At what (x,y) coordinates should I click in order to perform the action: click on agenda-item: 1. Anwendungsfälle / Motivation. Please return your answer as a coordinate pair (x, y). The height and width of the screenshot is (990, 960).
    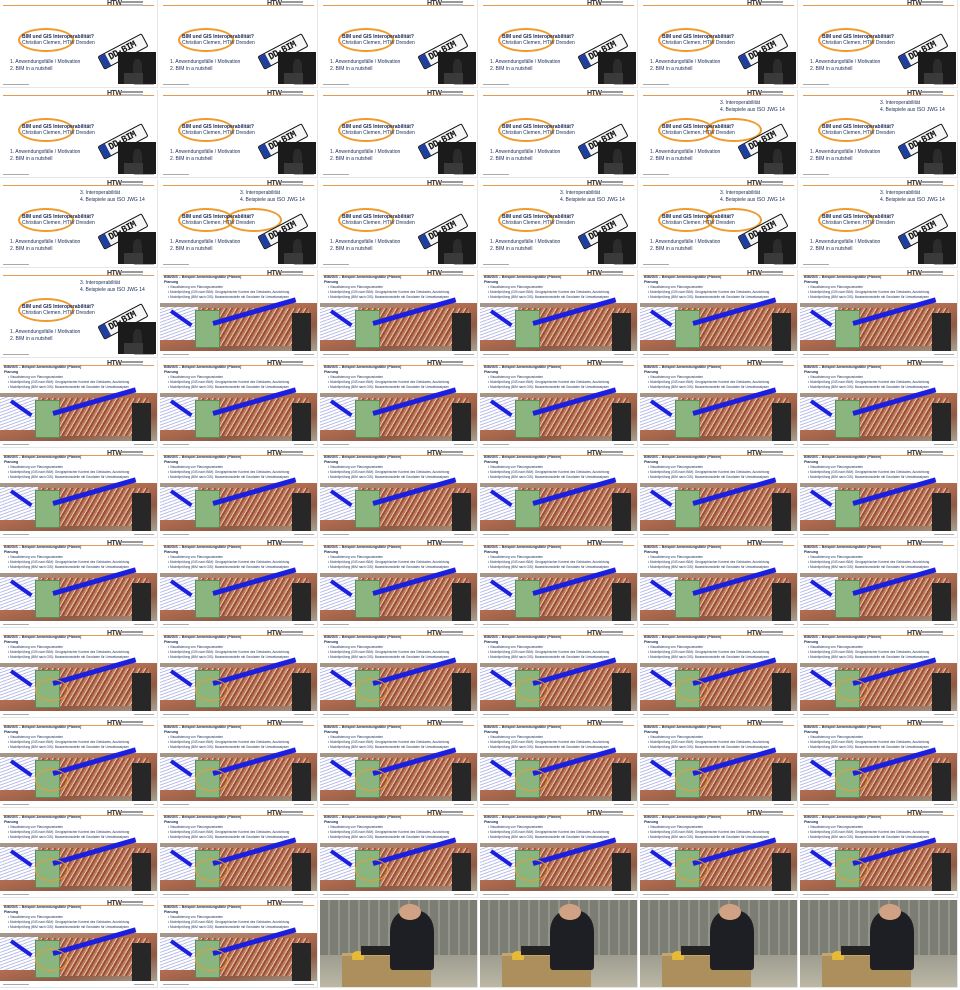
    Looking at the image, I should click on (45, 62).